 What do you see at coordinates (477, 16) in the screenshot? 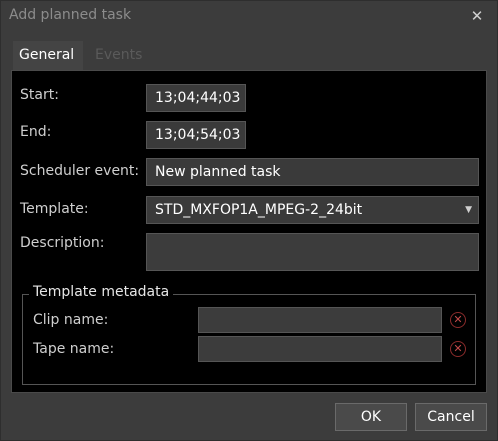
I see `close-icon: ✕` at bounding box center [477, 16].